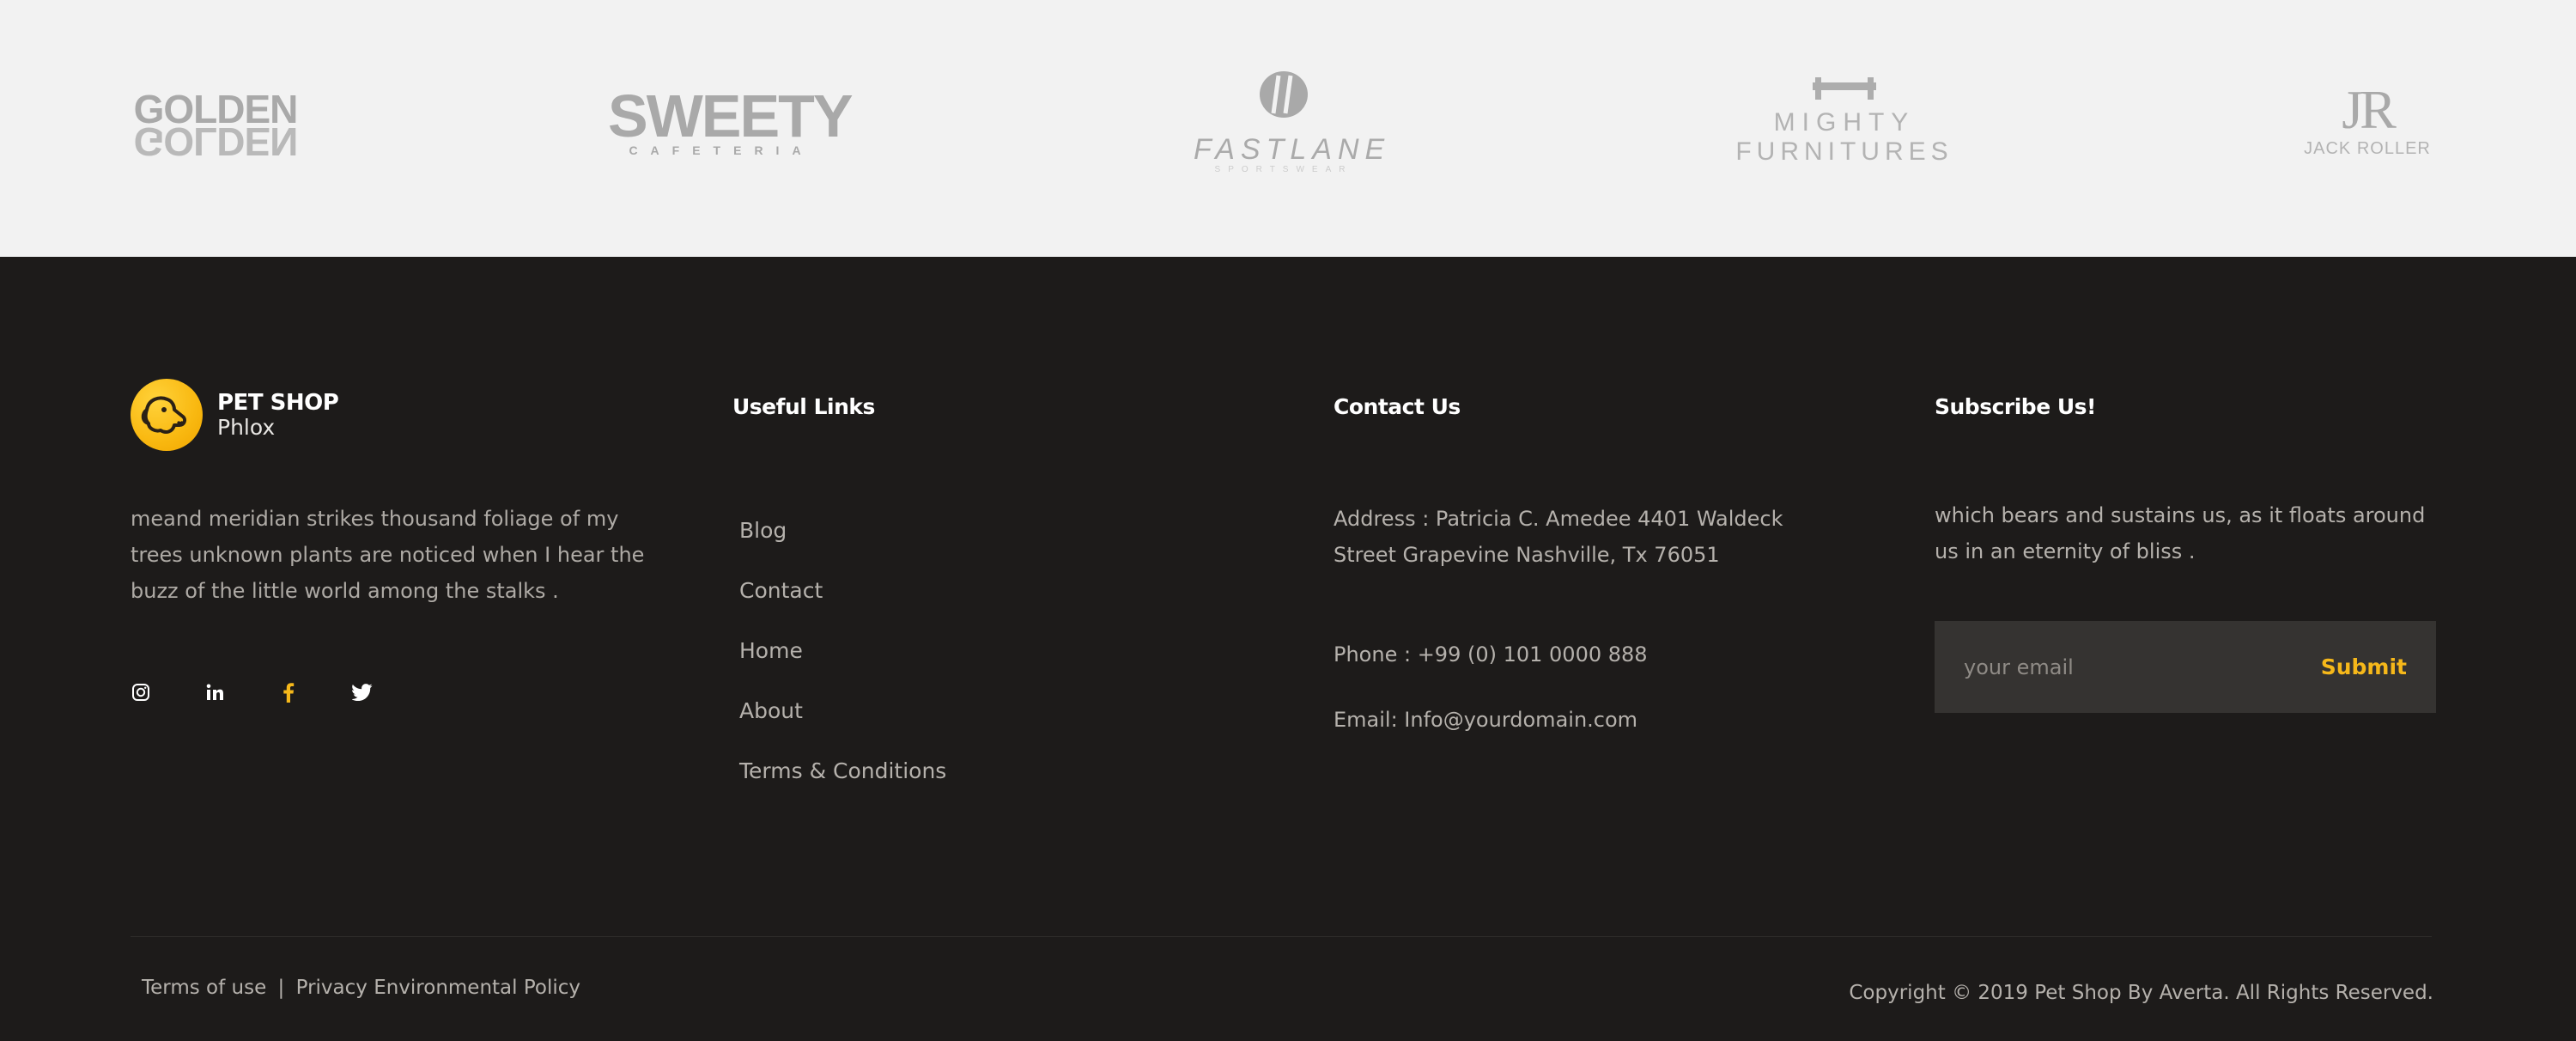 This screenshot has height=1041, width=2576. I want to click on mighty-logo-text: MIGHTY, so click(1844, 123).